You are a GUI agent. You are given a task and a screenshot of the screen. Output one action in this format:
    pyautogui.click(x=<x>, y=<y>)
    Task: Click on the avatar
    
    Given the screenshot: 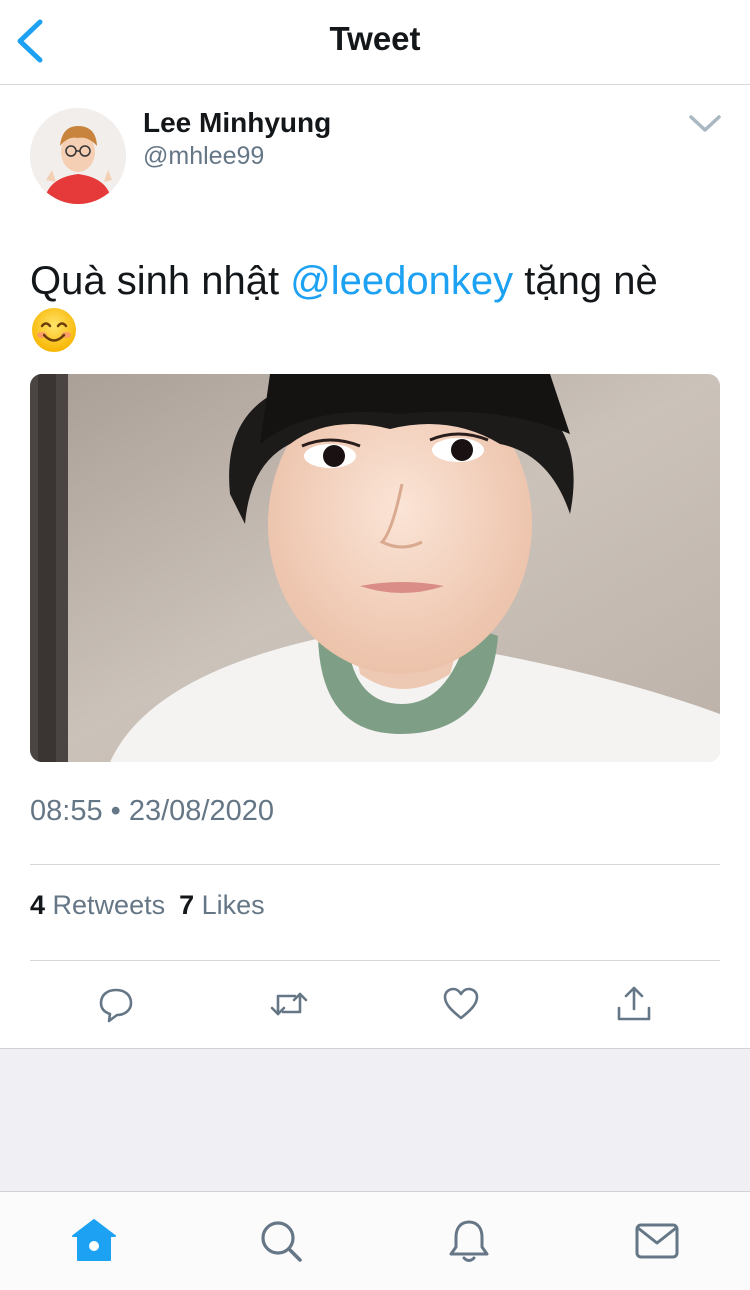 What is the action you would take?
    pyautogui.click(x=78, y=156)
    